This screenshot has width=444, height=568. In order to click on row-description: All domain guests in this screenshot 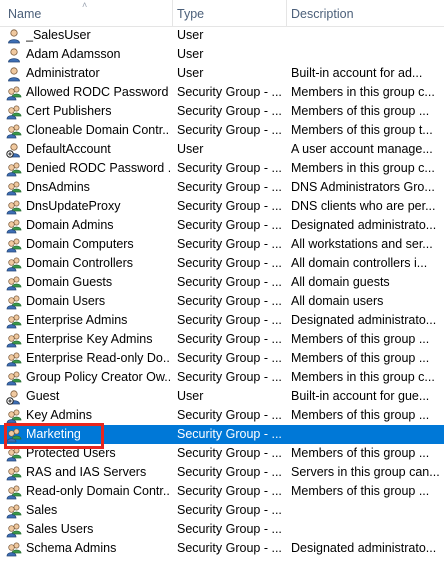, I will do `click(340, 282)`.